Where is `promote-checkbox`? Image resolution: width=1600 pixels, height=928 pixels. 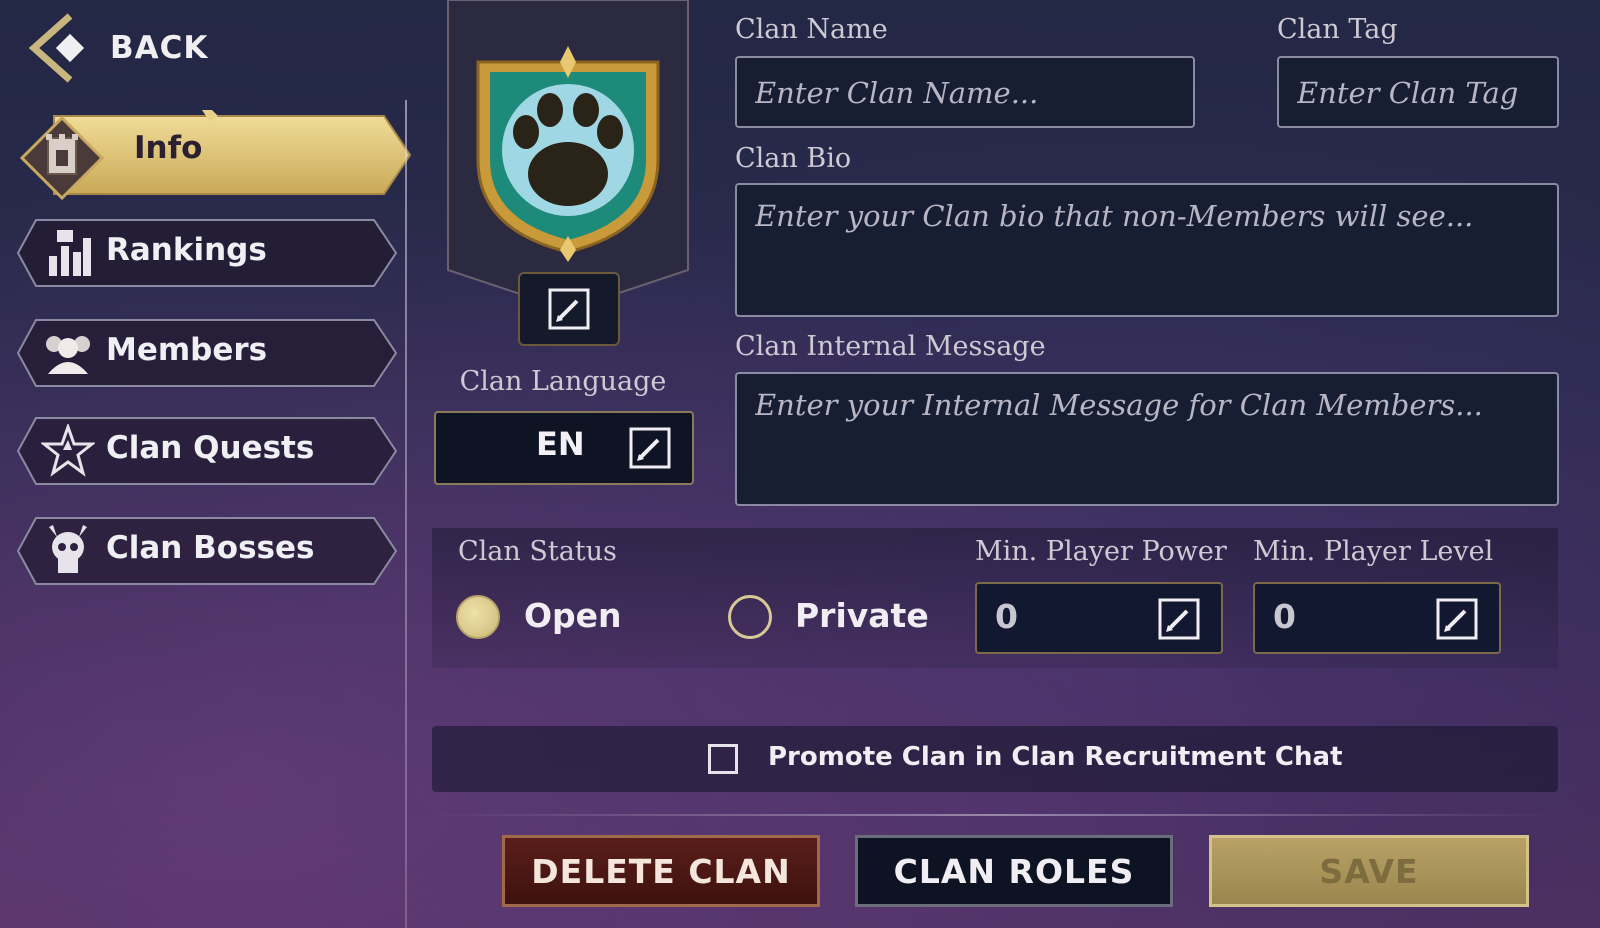 promote-checkbox is located at coordinates (723, 759).